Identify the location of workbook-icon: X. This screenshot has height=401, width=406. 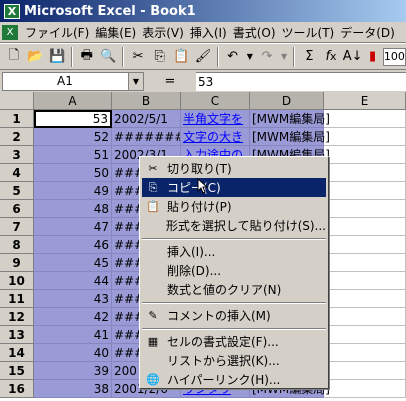
(10, 32).